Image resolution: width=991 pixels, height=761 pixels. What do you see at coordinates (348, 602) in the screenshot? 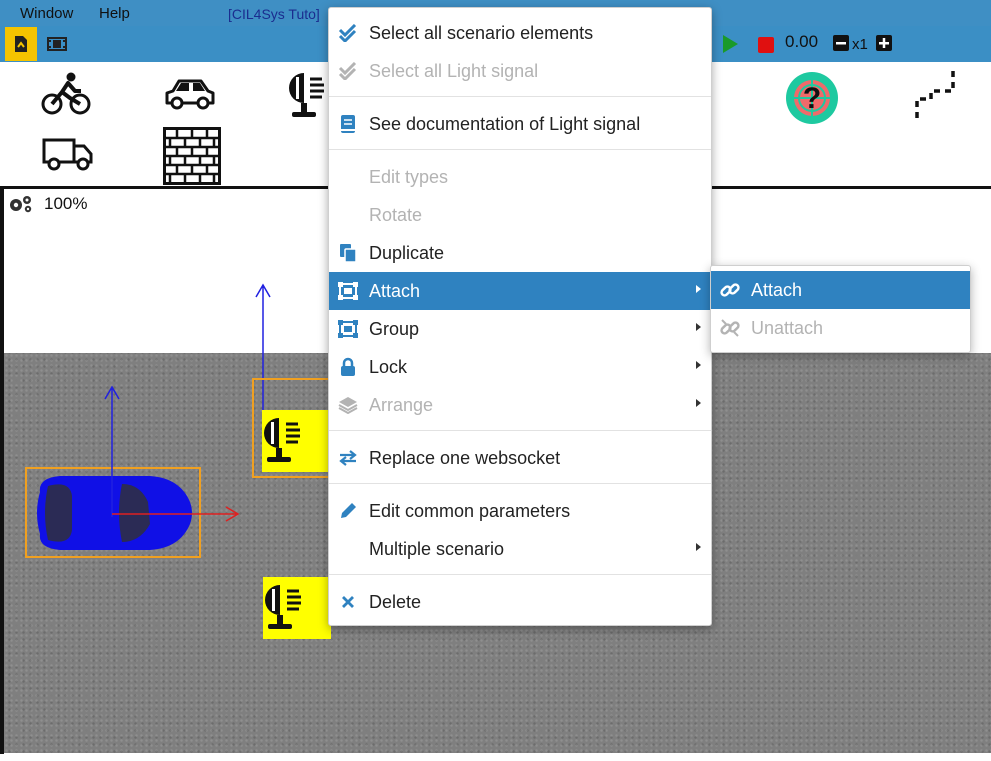
I see `close-icon` at bounding box center [348, 602].